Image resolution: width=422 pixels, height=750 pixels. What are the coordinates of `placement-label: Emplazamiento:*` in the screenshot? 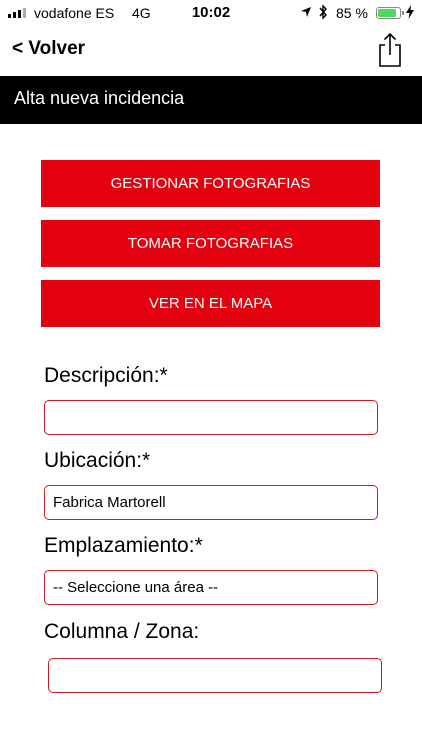 It's located at (123, 545).